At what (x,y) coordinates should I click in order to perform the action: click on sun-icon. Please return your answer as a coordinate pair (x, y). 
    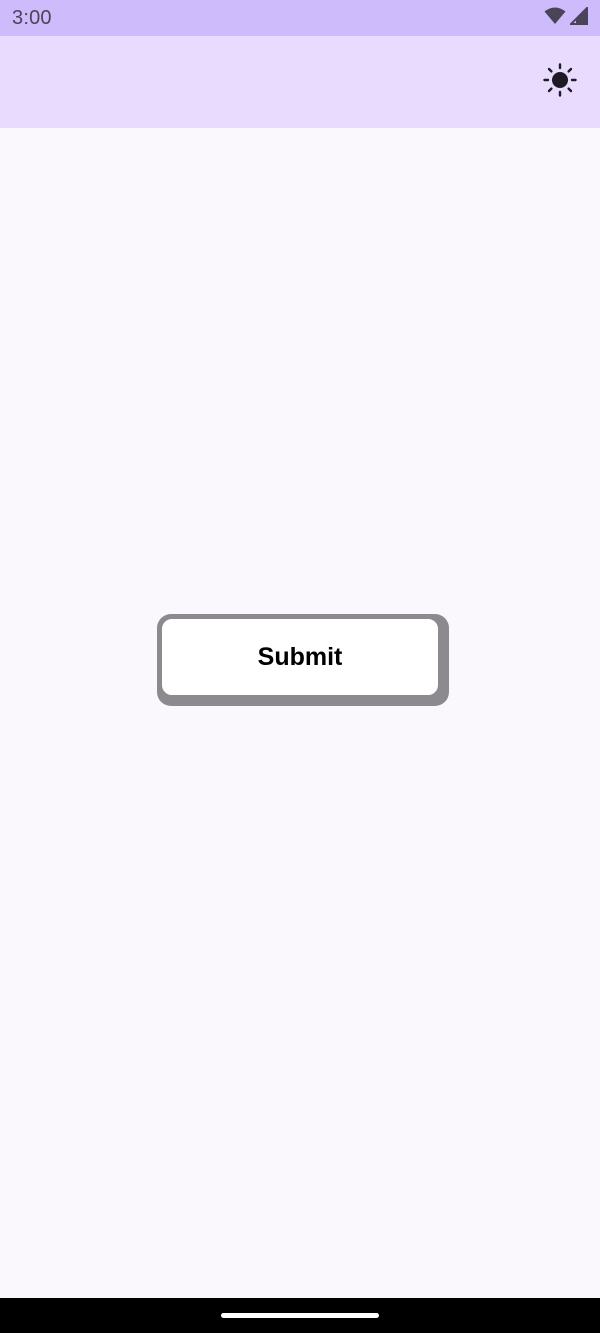
    Looking at the image, I should click on (560, 82).